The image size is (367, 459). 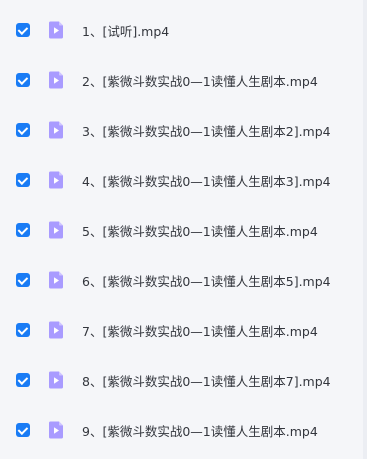 I want to click on file-name: 3、[紫微斗数实战0—1读懂人生剧本2].mp4, so click(x=206, y=130).